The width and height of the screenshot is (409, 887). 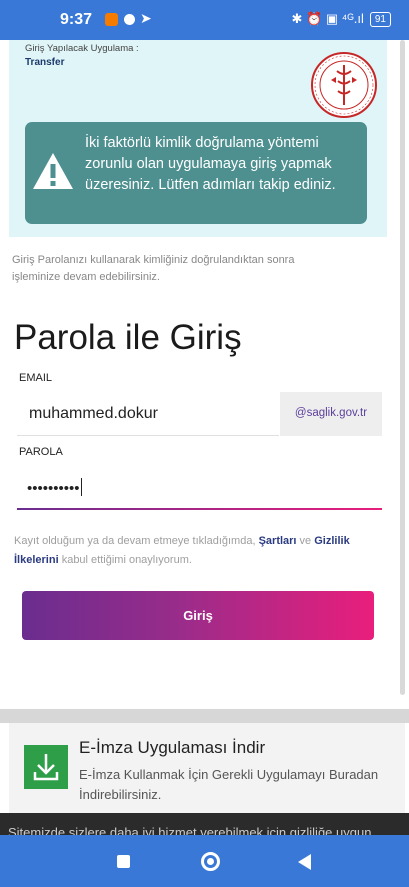 I want to click on email-domain-suffix: @saglik.gov.tr, so click(x=331, y=414).